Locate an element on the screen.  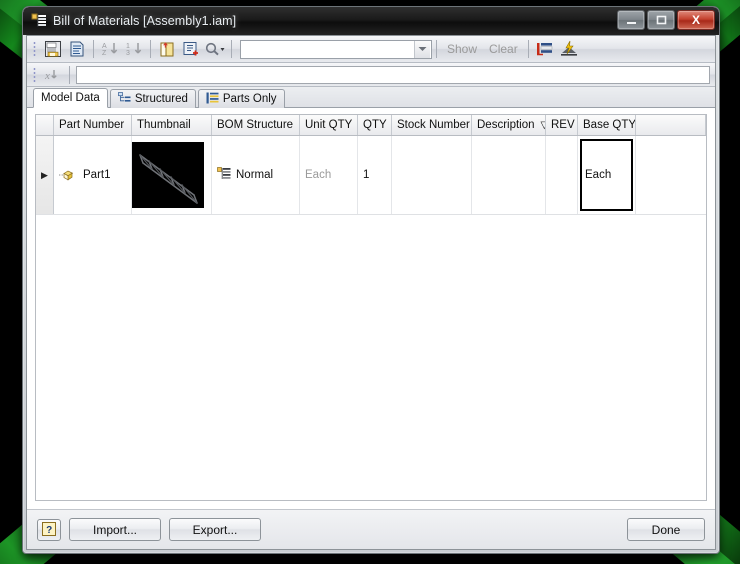
row-indicator-icon: ▶ is located at coordinates (44, 174).